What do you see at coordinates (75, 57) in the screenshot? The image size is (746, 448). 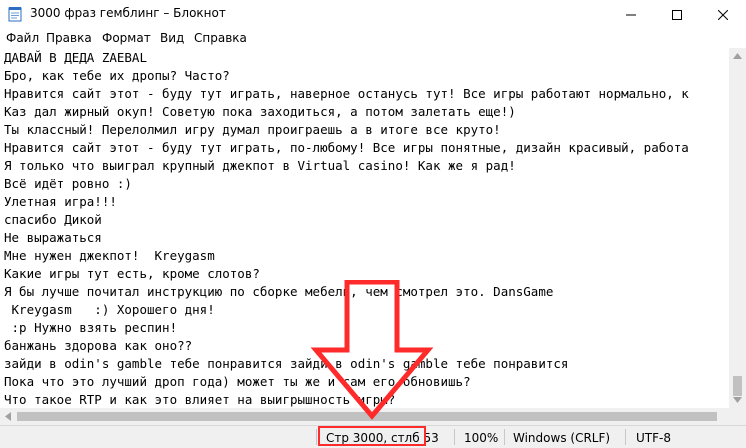 I see `text-line: ДАВАЙ В ДЕДА ZAEBAL` at bounding box center [75, 57].